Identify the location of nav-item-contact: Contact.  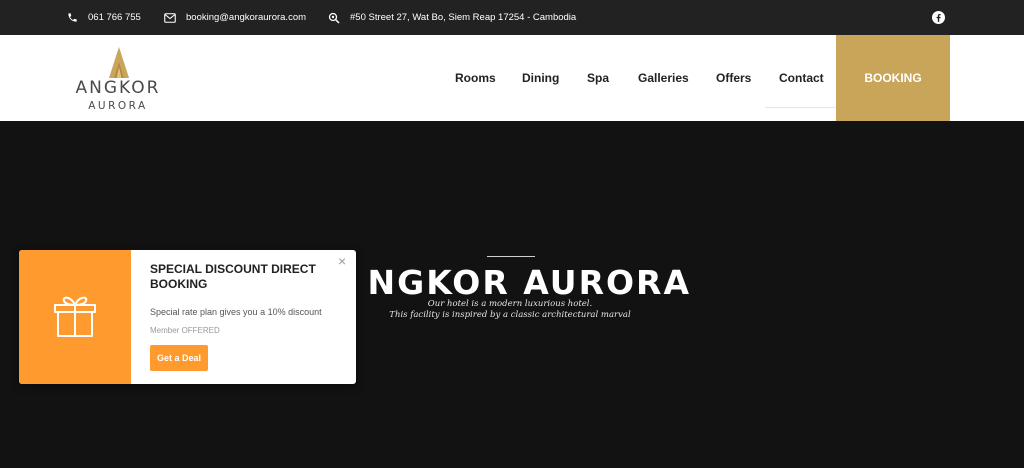
(801, 78).